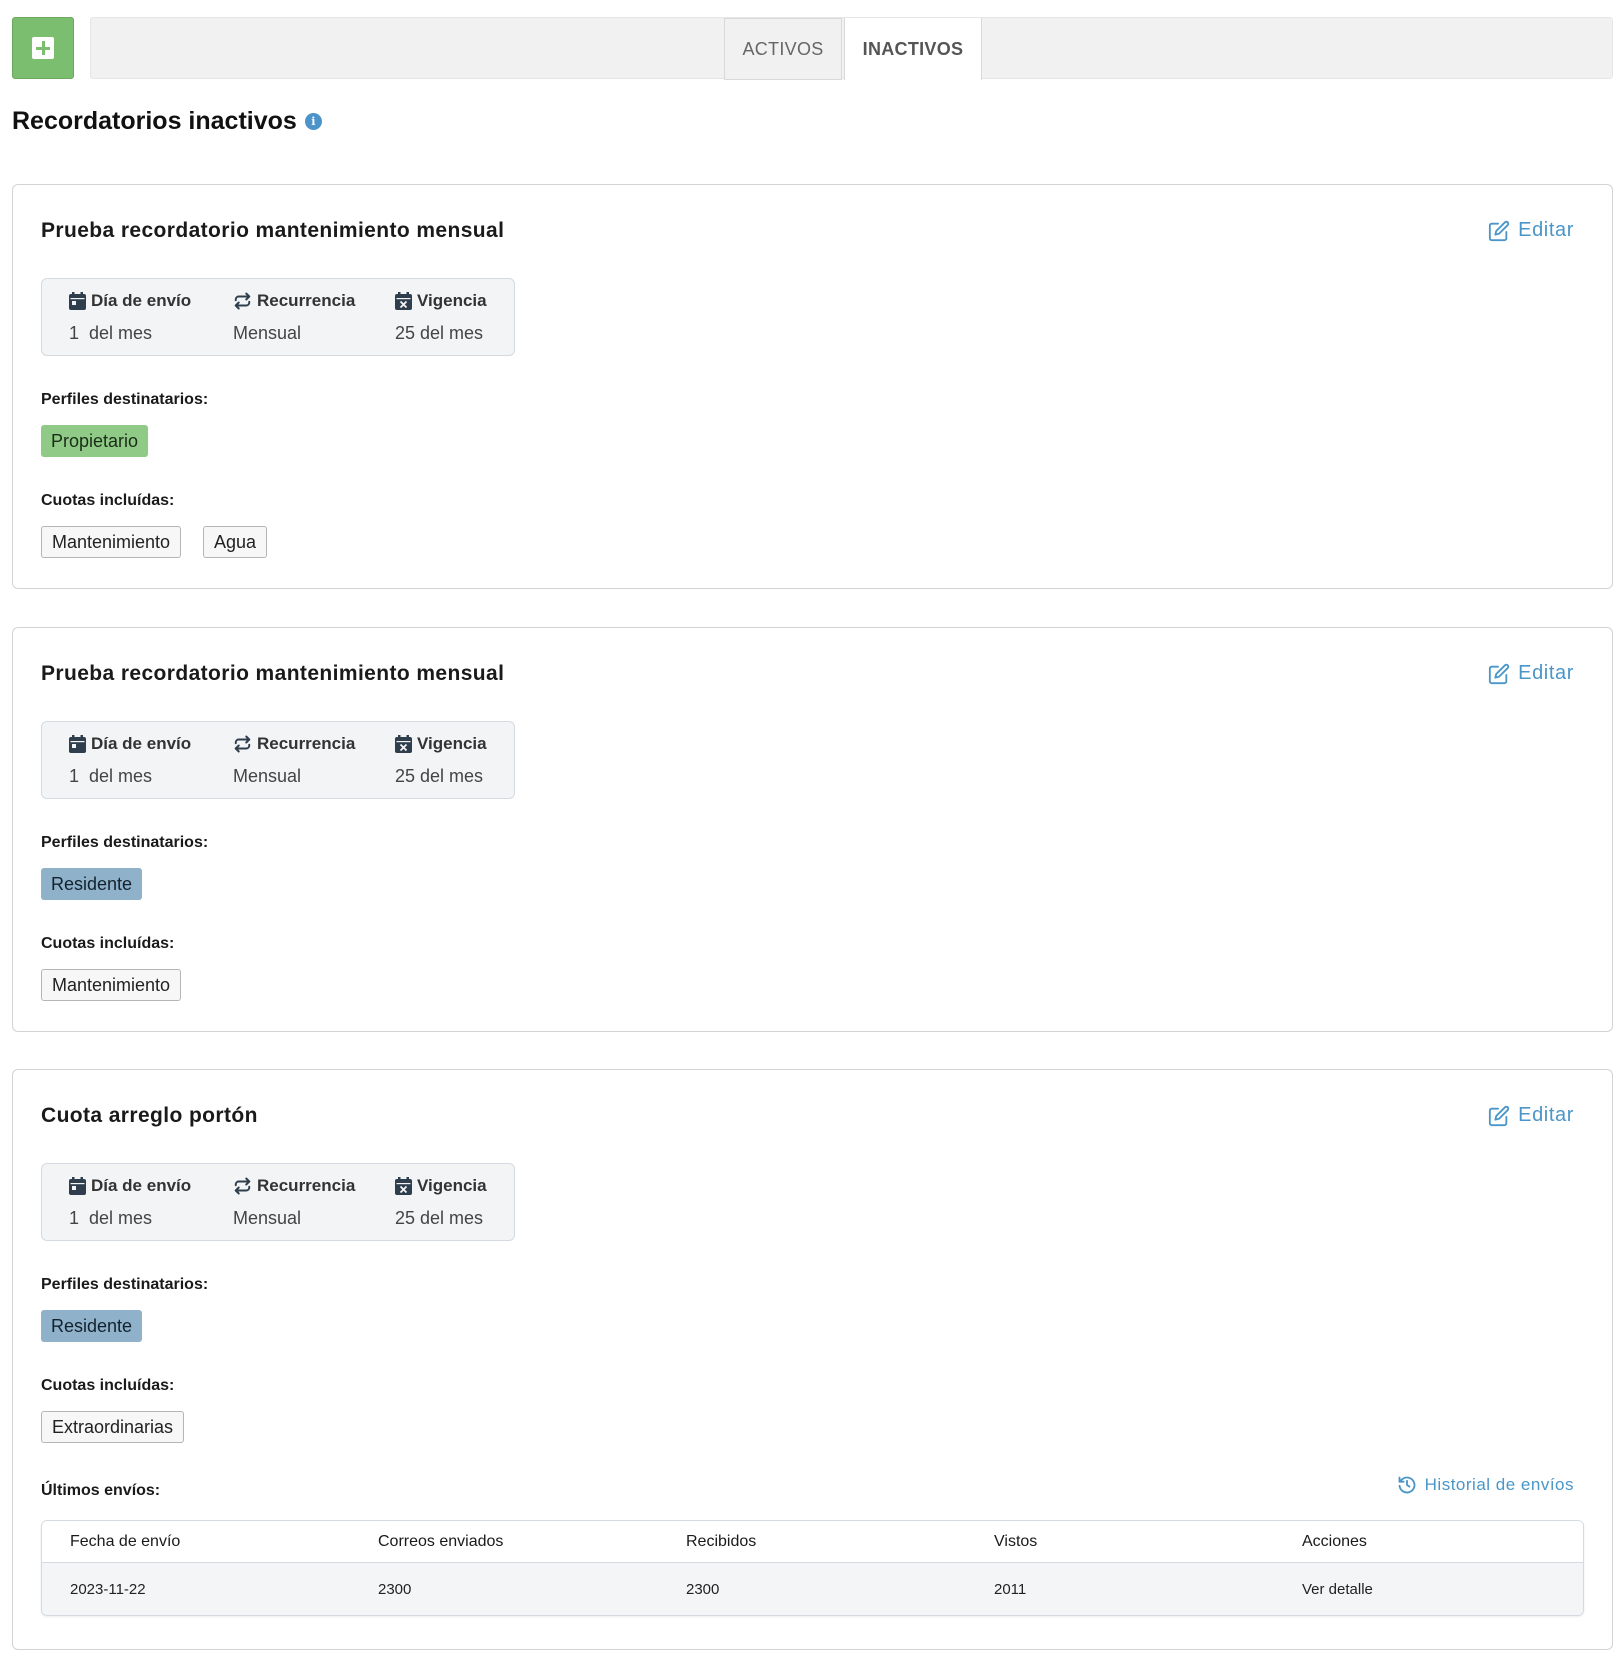 The image size is (1622, 1666). I want to click on fee-chip: Agua, so click(235, 542).